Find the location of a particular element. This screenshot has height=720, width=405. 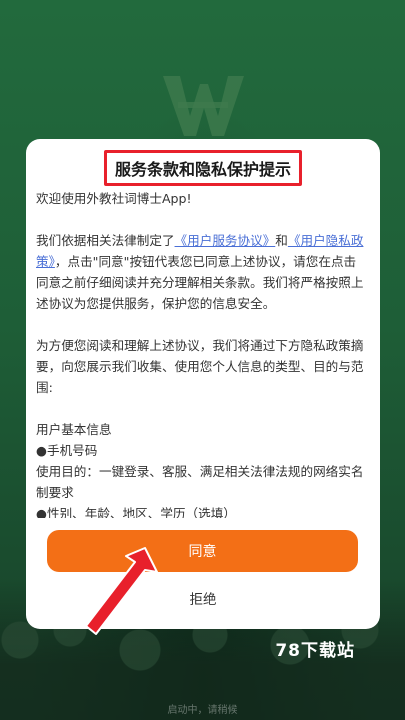

reject-button: 拒绝 is located at coordinates (203, 598).